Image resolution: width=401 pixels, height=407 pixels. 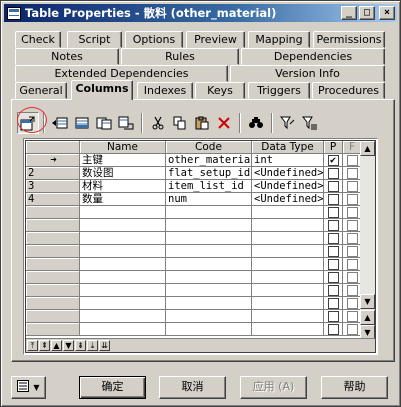 What do you see at coordinates (215, 39) in the screenshot?
I see `tab-preview: Preview` at bounding box center [215, 39].